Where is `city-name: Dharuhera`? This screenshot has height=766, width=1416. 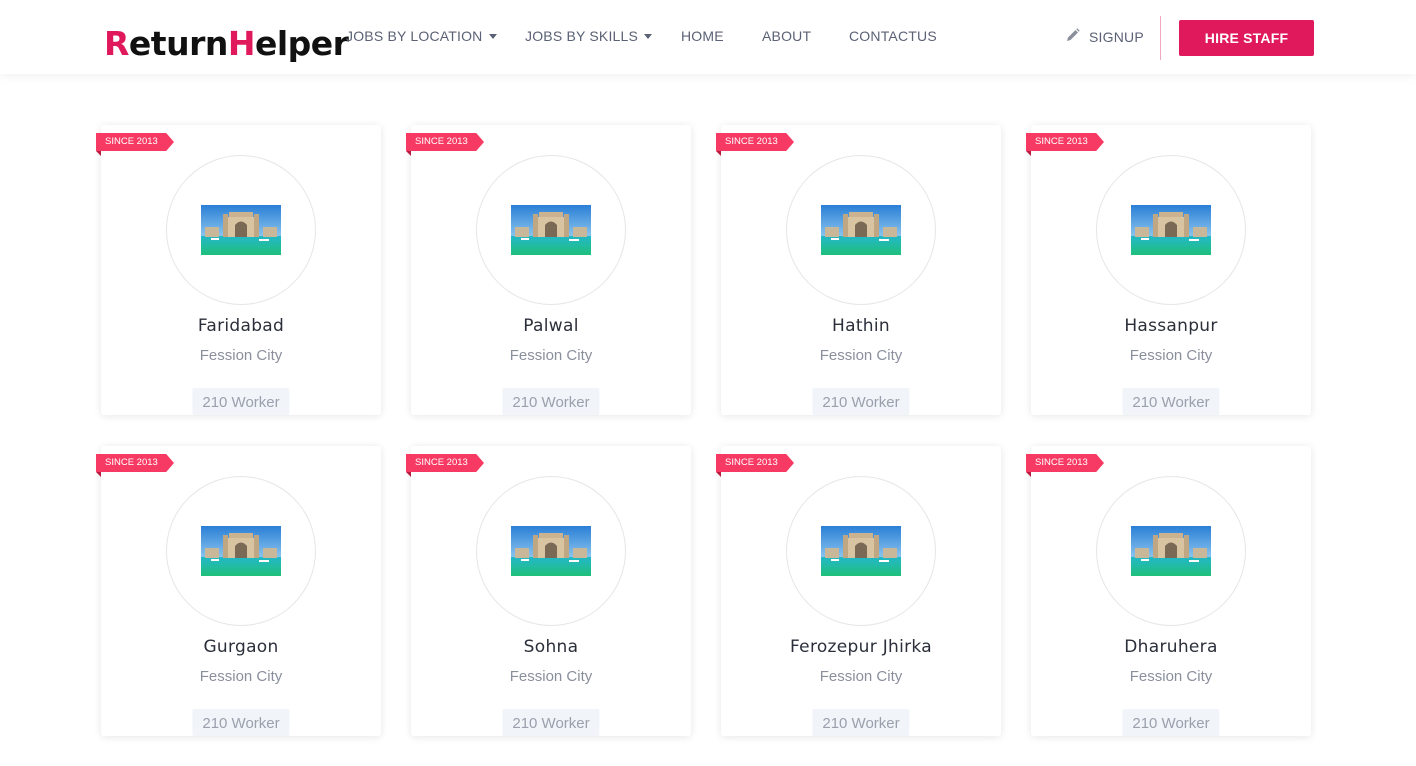
city-name: Dharuhera is located at coordinates (1171, 647).